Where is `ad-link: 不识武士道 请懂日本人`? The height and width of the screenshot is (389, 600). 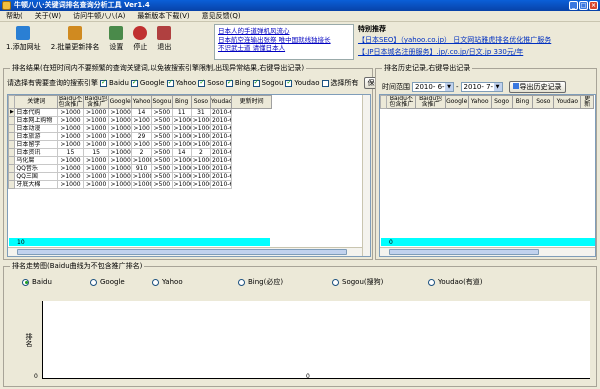
ad-link: 不识武士道 请懂日本人 is located at coordinates (284, 48).